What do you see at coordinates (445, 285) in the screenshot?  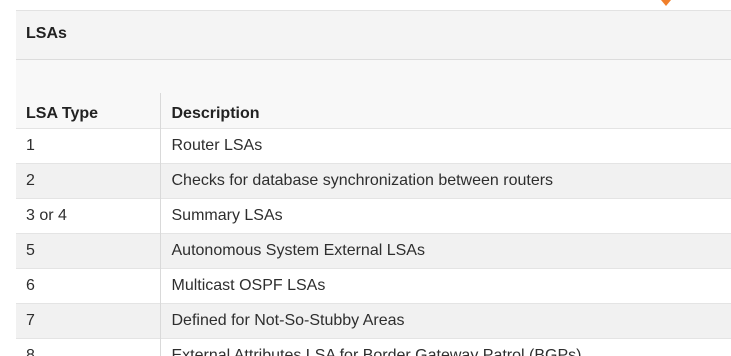 I see `description-cell: Multicast OSPF LSAs` at bounding box center [445, 285].